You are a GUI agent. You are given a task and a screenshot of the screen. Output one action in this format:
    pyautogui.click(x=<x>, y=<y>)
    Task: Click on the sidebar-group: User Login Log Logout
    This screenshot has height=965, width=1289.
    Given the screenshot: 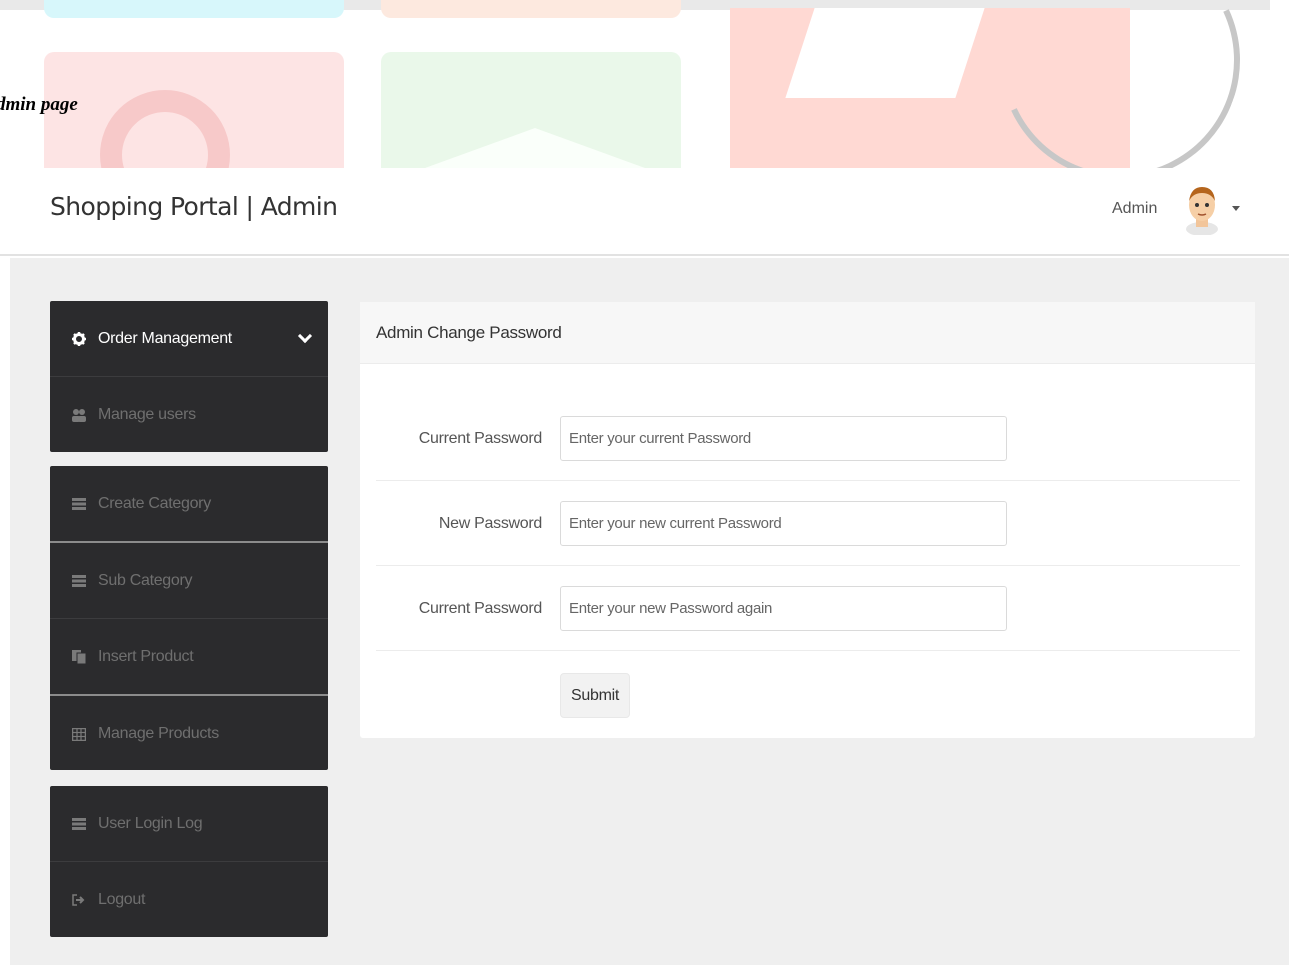 What is the action you would take?
    pyautogui.click(x=189, y=861)
    